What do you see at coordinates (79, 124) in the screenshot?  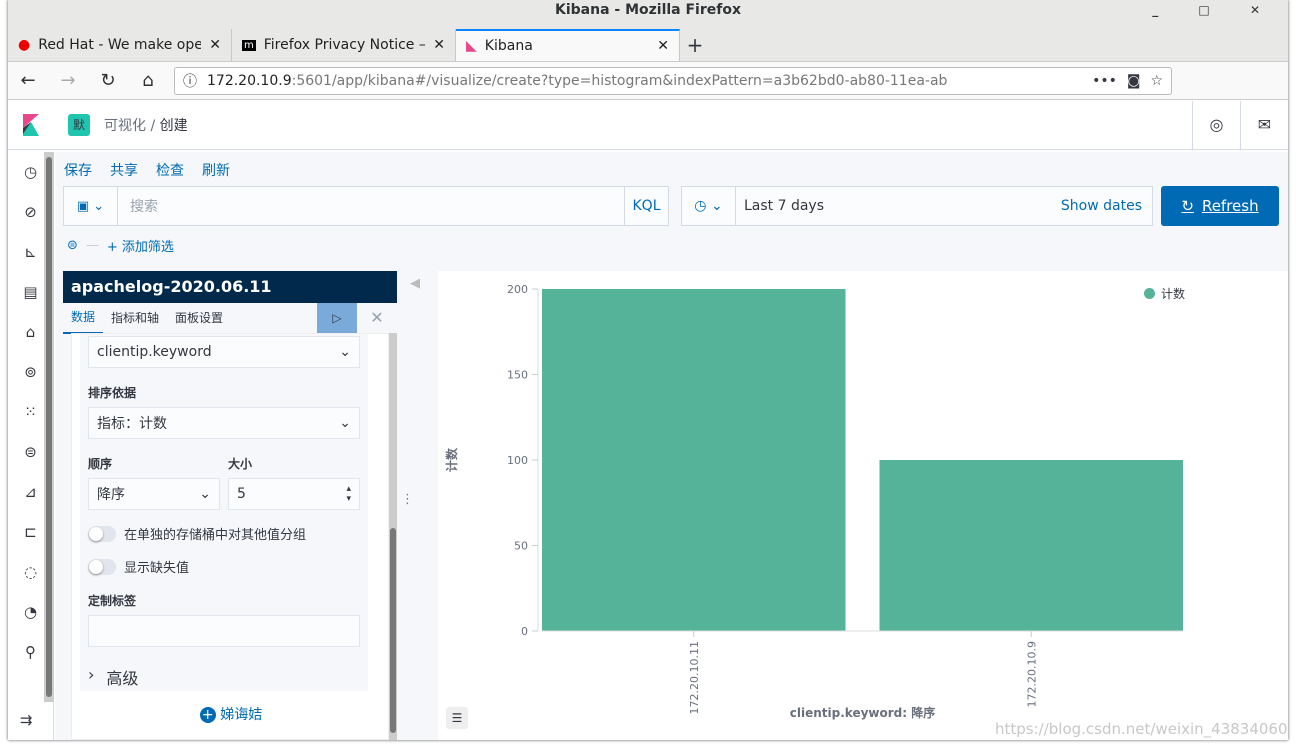 I see `space-badge: 默` at bounding box center [79, 124].